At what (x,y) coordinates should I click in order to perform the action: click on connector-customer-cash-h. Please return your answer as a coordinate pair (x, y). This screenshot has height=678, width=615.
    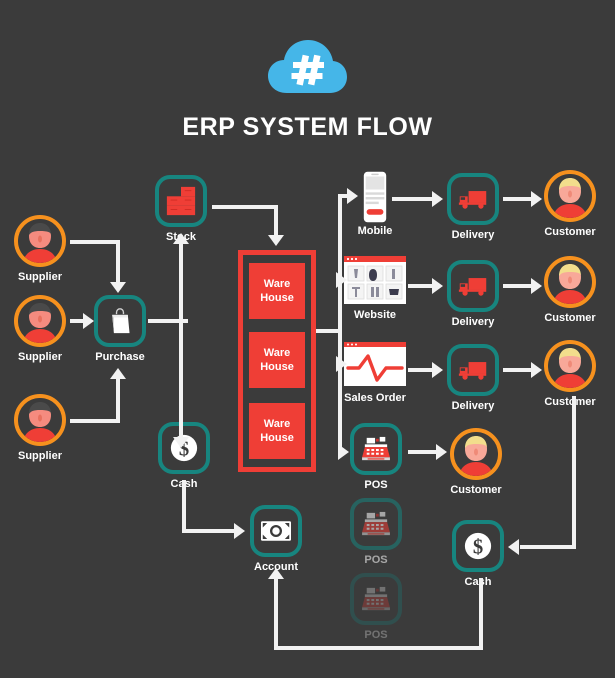
    Looking at the image, I should click on (548, 547).